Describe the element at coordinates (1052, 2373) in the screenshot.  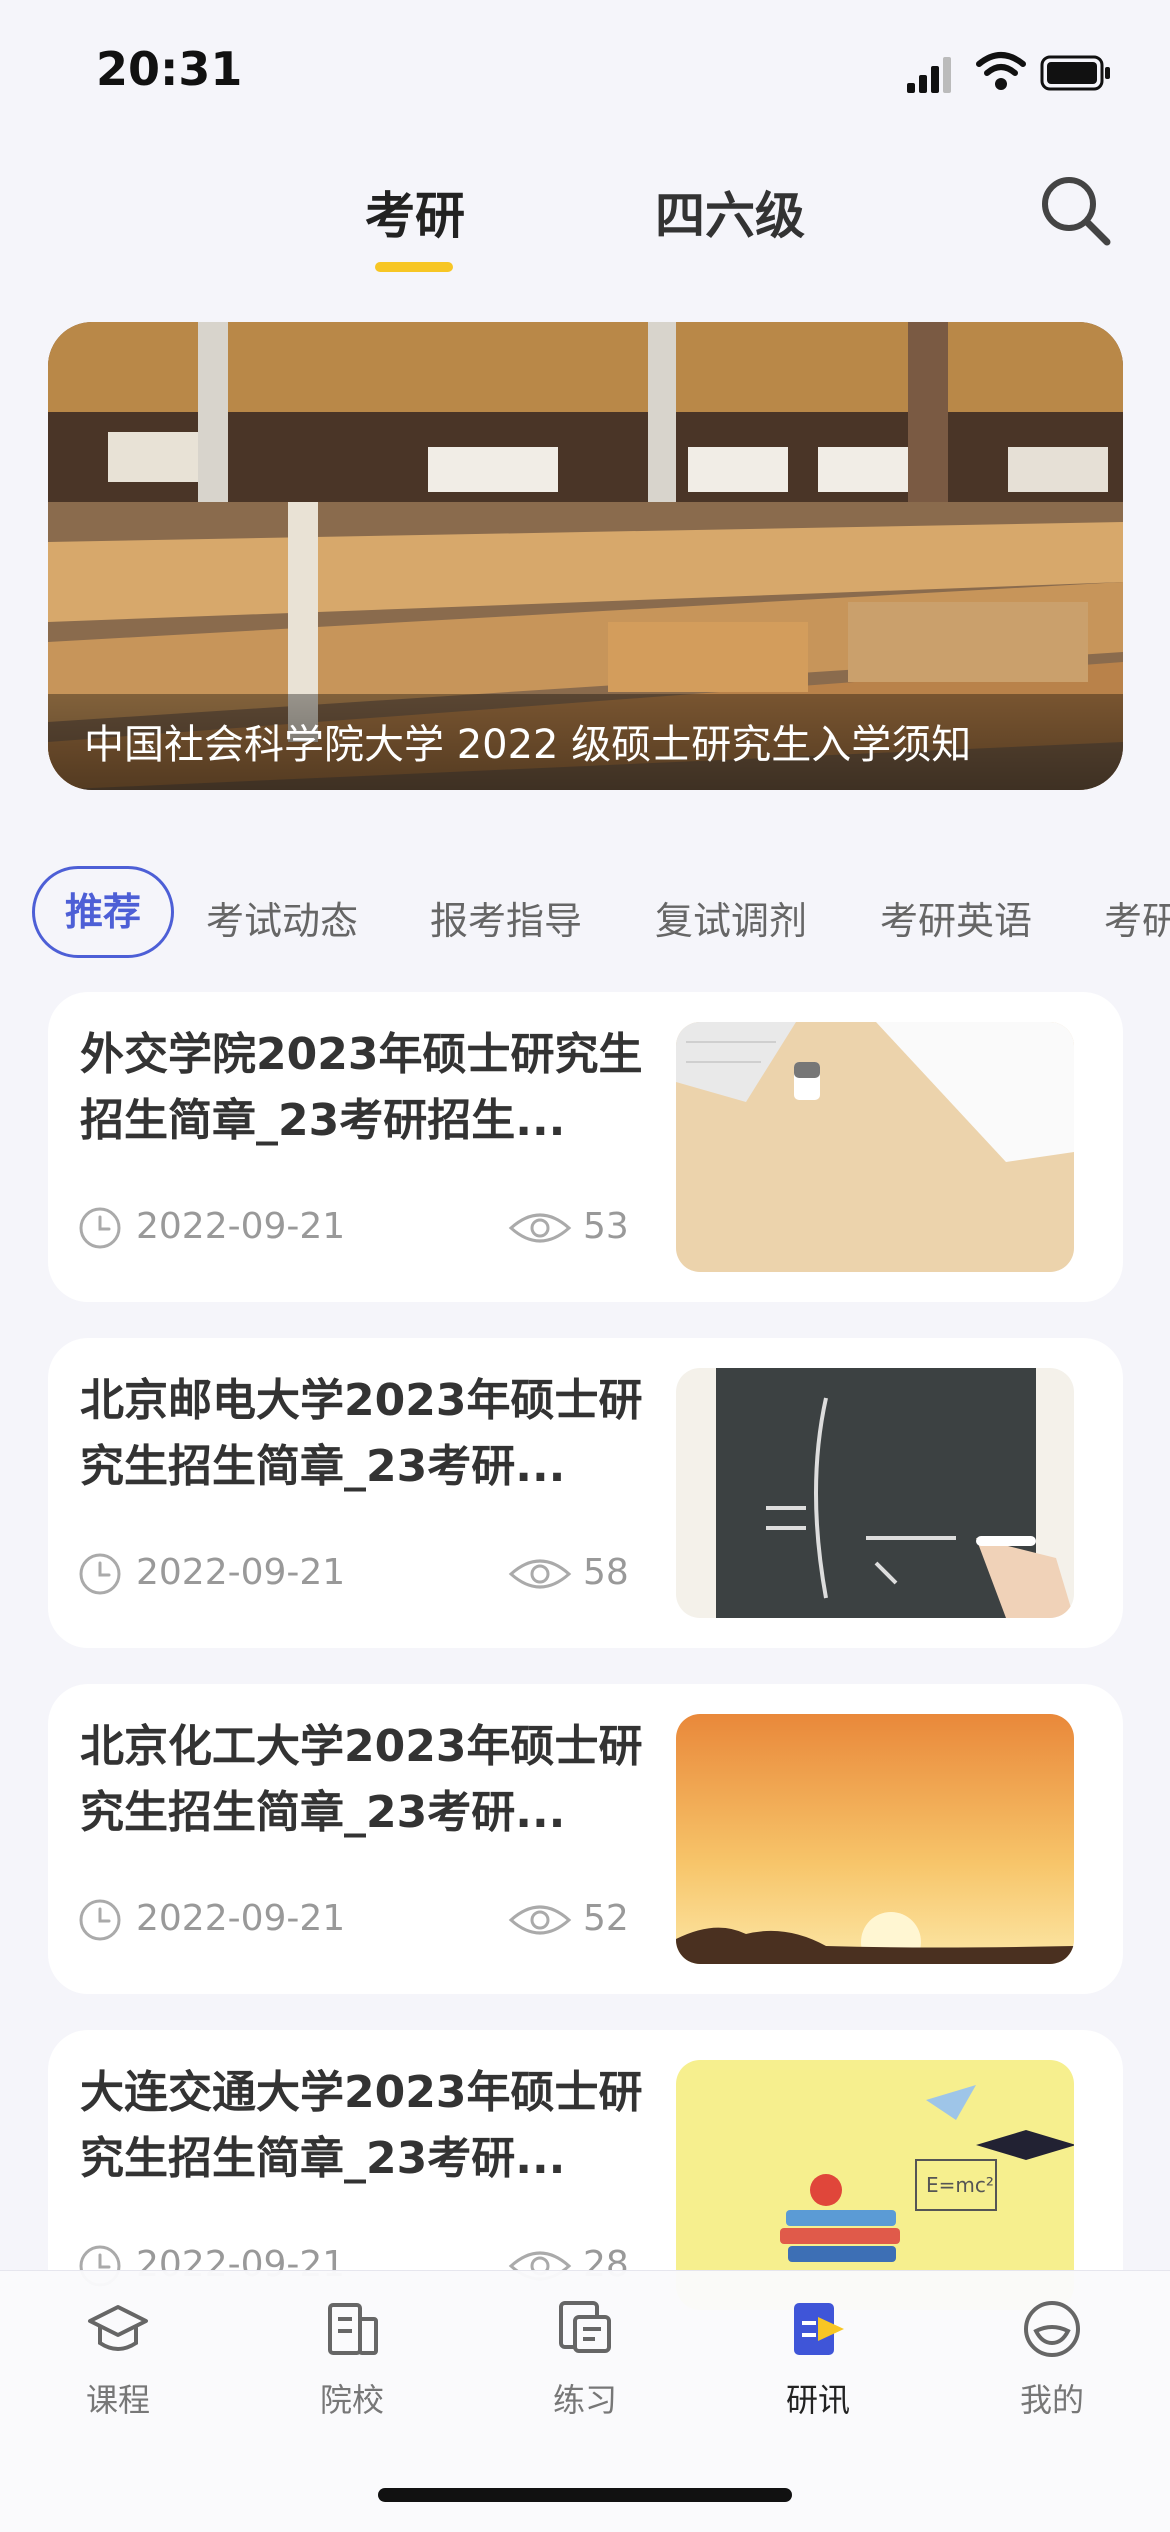
I see `tab-profile: 我的` at that location.